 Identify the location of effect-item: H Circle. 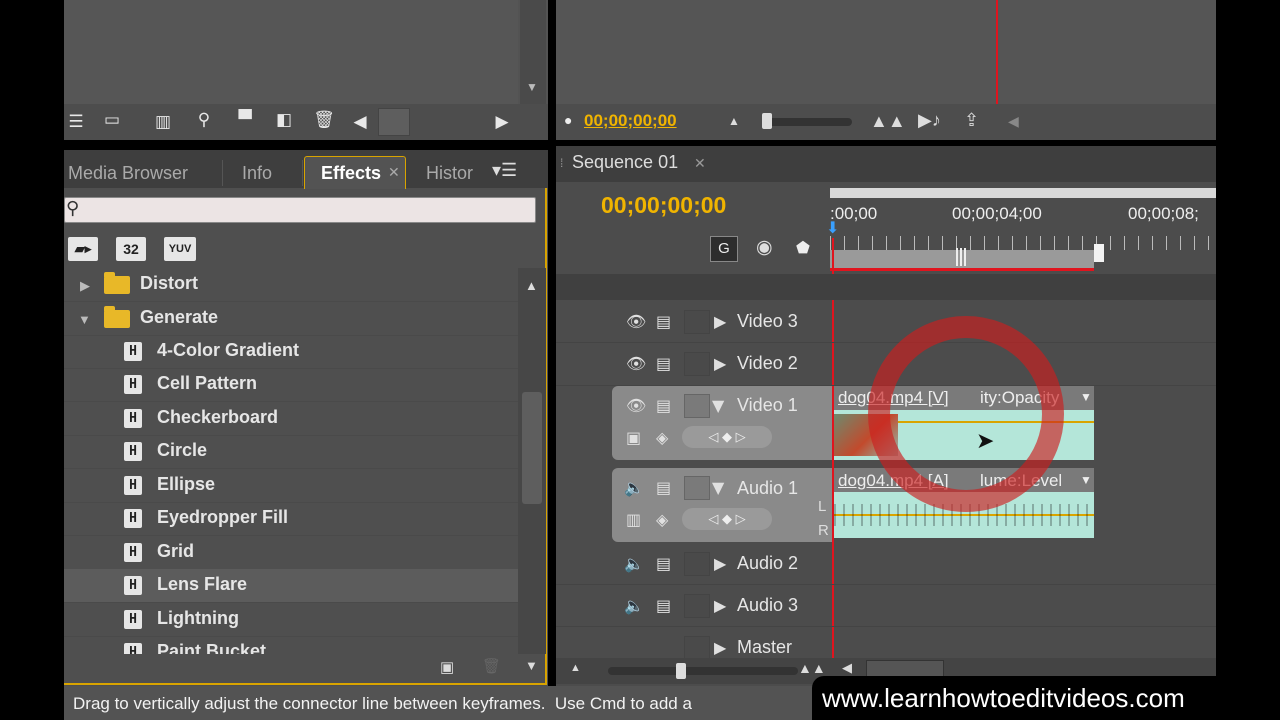
(291, 452).